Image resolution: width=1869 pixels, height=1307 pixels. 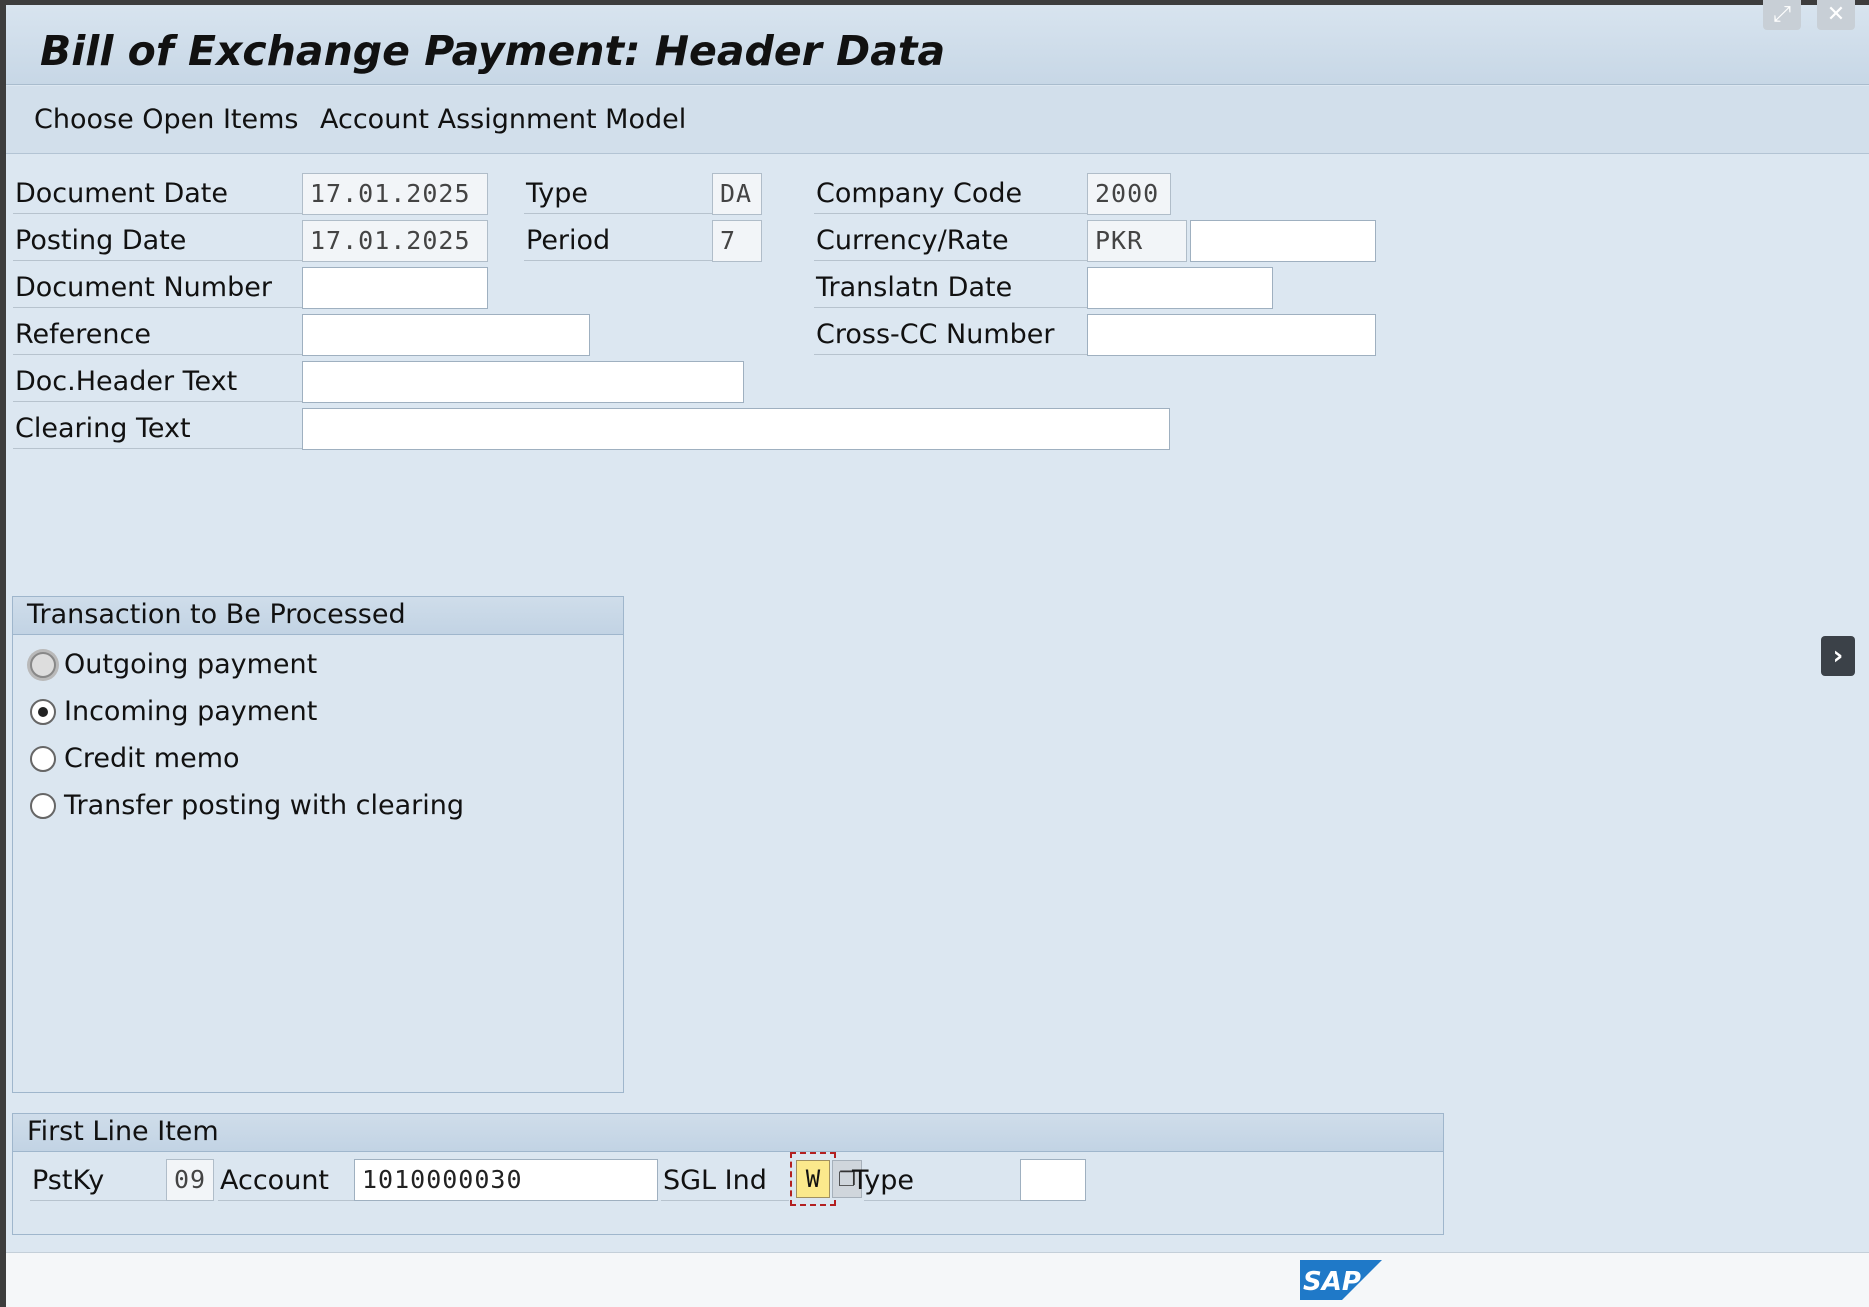 I want to click on company-code-field: 2000, so click(x=1129, y=194).